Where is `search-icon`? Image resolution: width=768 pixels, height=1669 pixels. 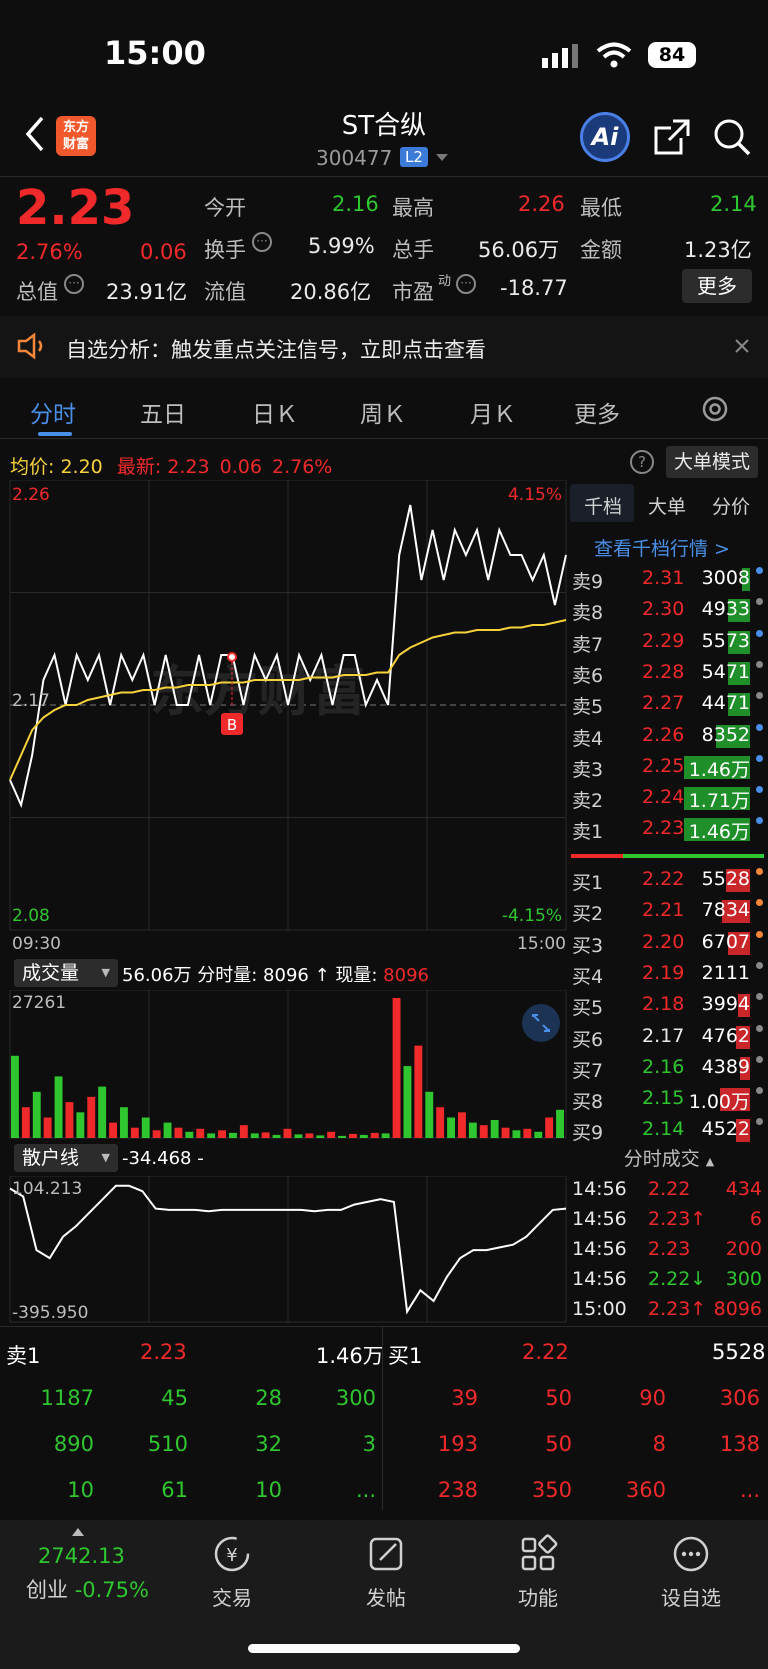
search-icon is located at coordinates (732, 137).